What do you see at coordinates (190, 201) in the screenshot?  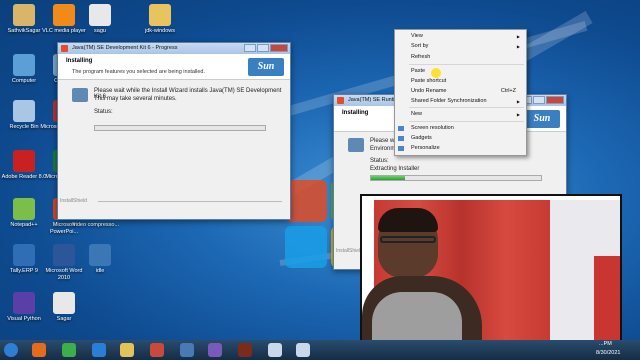 I see `footer-divider` at bounding box center [190, 201].